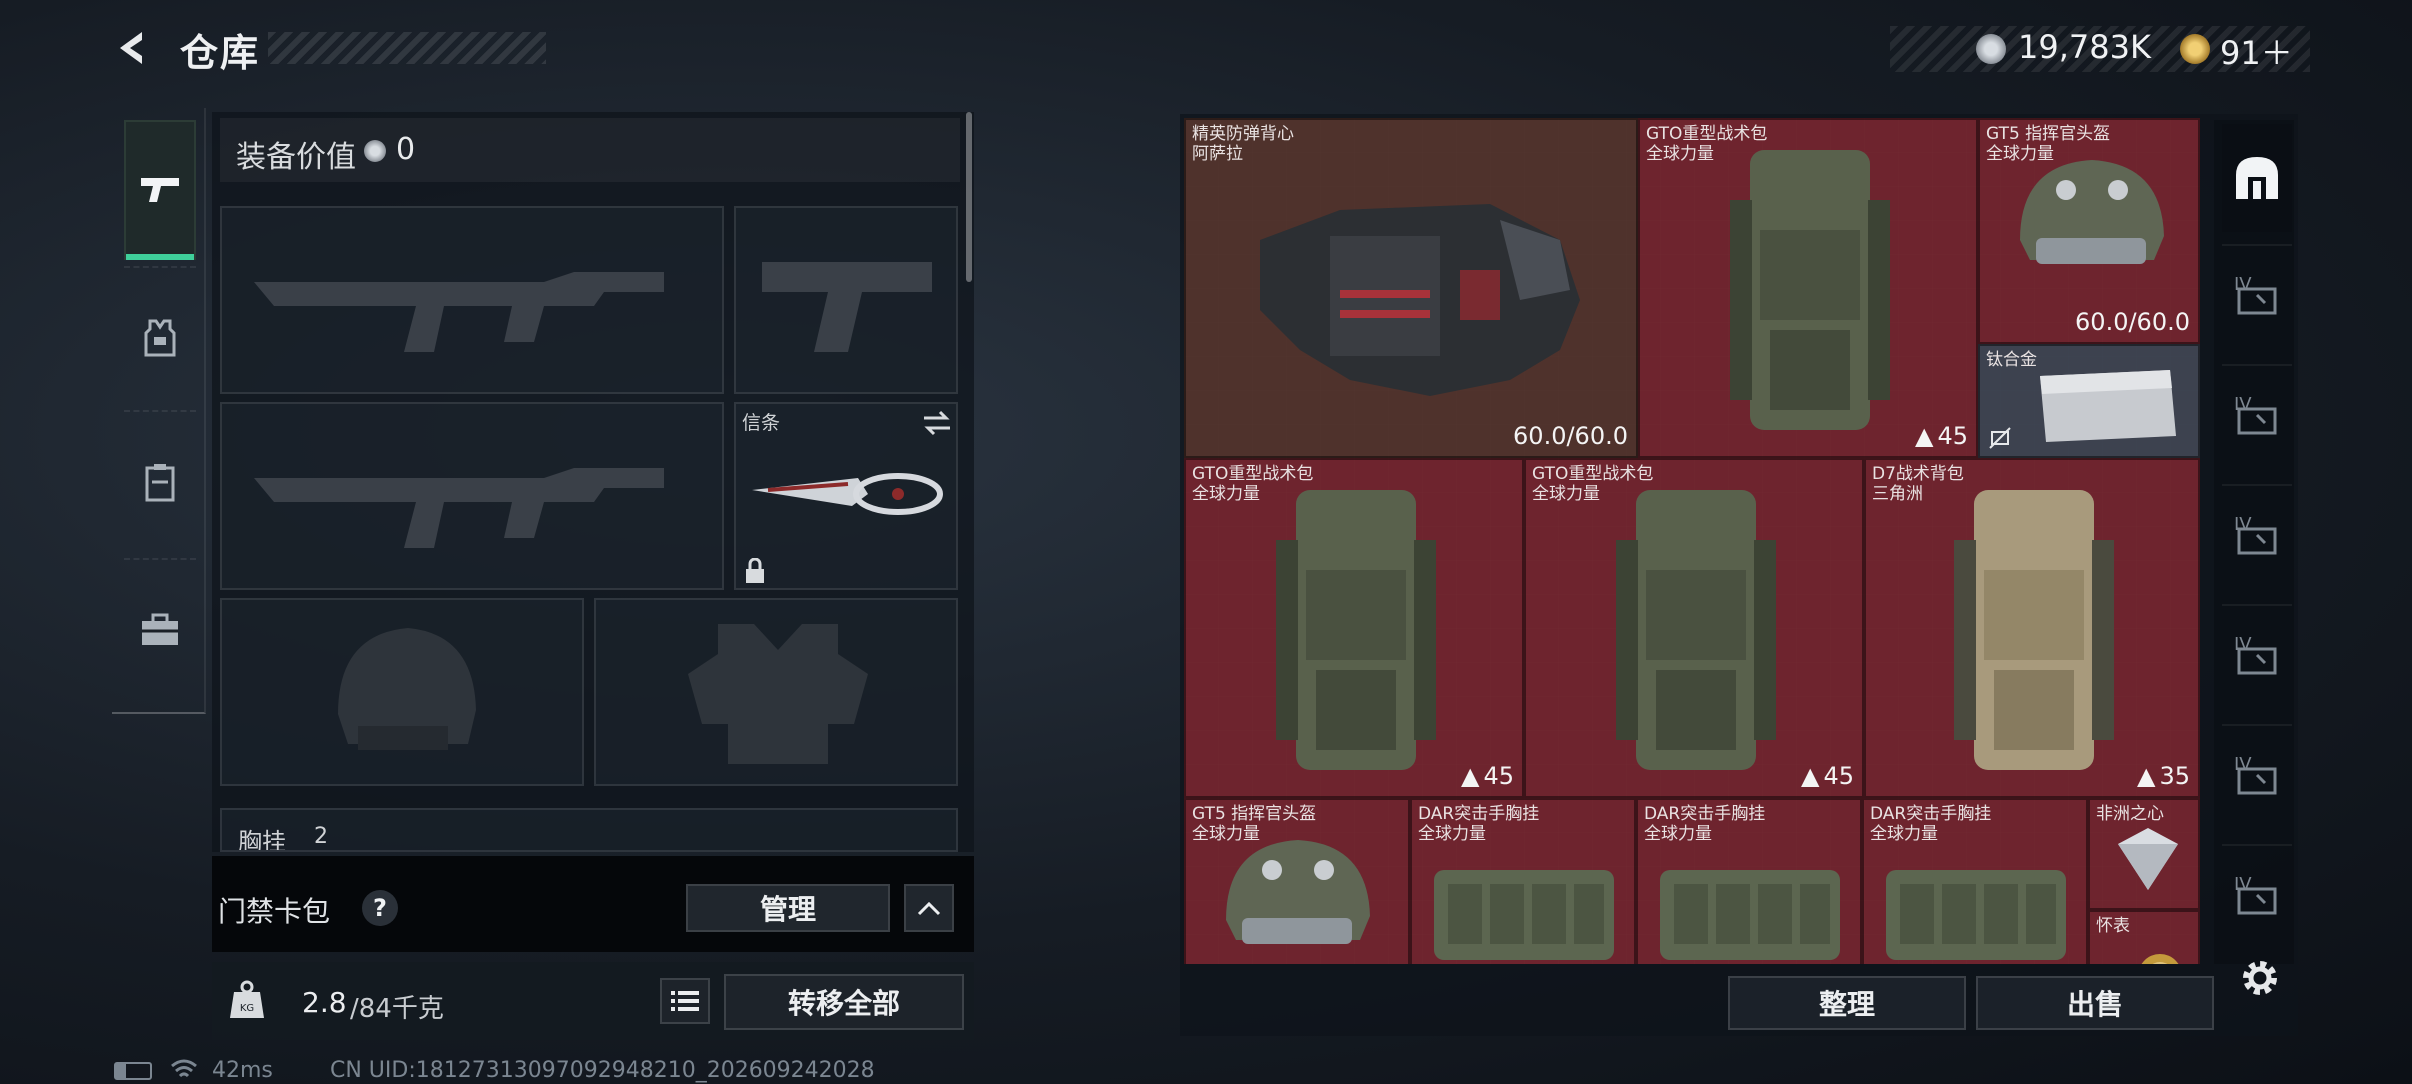 The image size is (2412, 1084). I want to click on stash-item: D7战术背包 三角洲 ▲ 35, so click(2032, 628).